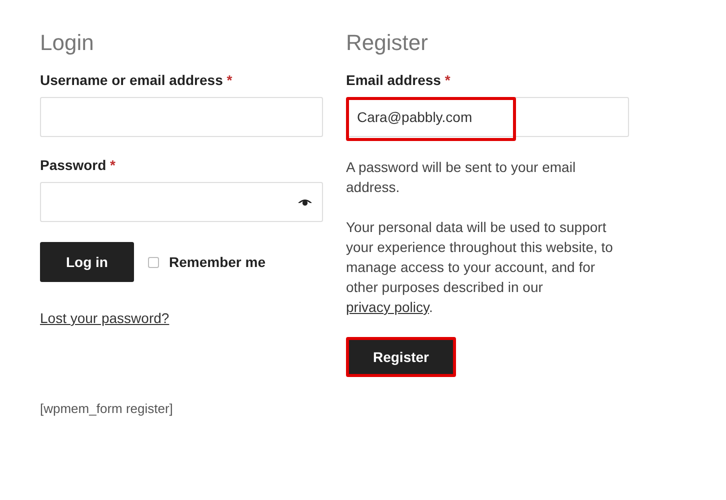  Describe the element at coordinates (136, 80) in the screenshot. I see `field-label: Username or email address *` at that location.